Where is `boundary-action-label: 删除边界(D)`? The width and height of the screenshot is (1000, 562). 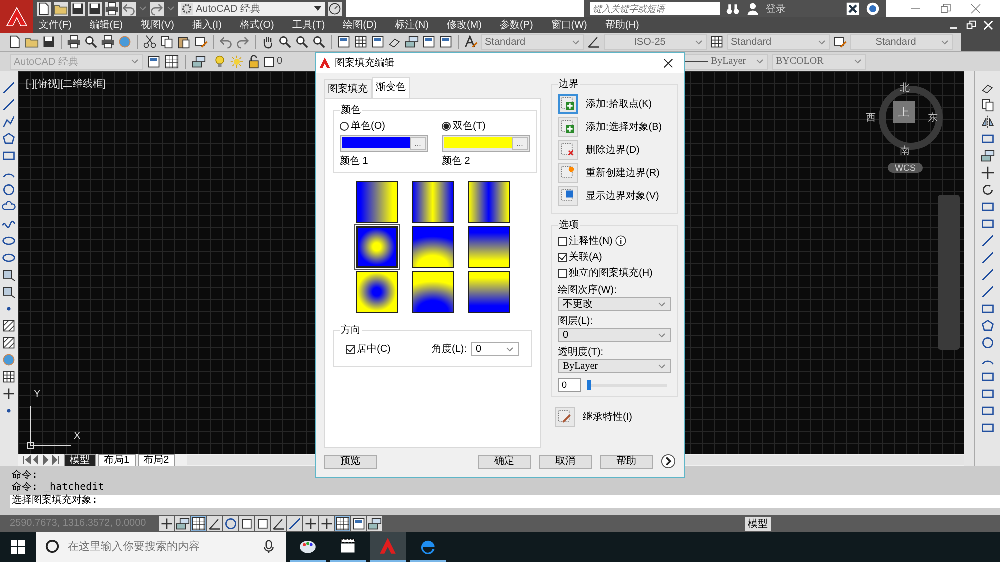 boundary-action-label: 删除边界(D) is located at coordinates (613, 150).